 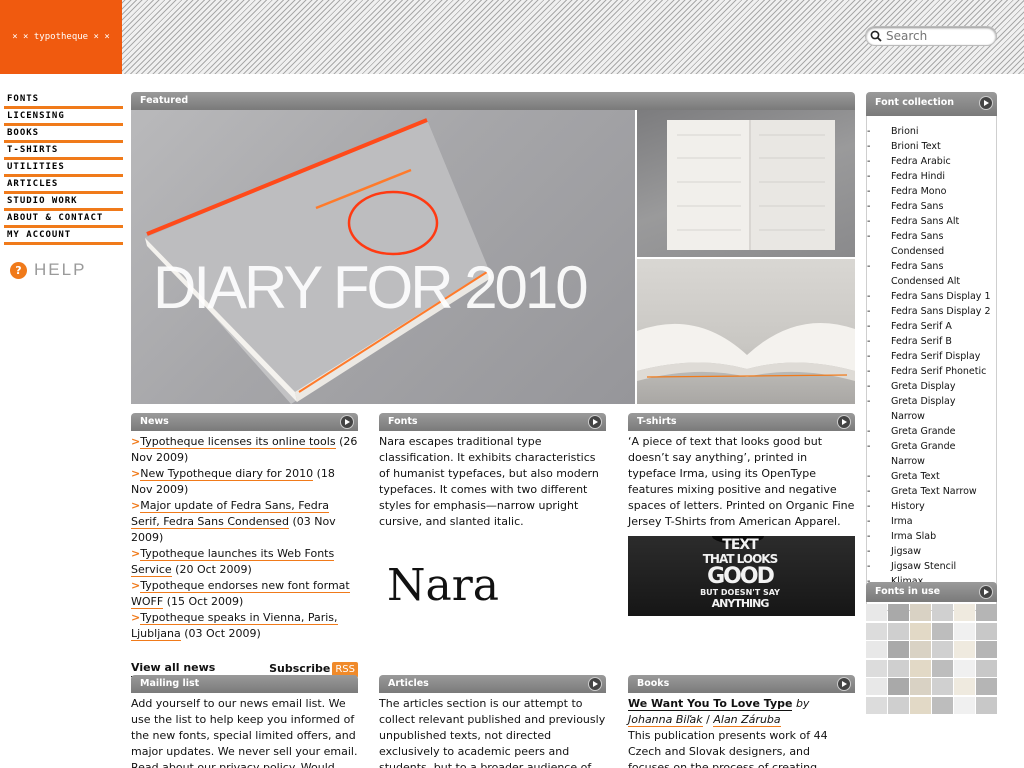 What do you see at coordinates (931, 146) in the screenshot?
I see `font-collection-item: - Brioni Text` at bounding box center [931, 146].